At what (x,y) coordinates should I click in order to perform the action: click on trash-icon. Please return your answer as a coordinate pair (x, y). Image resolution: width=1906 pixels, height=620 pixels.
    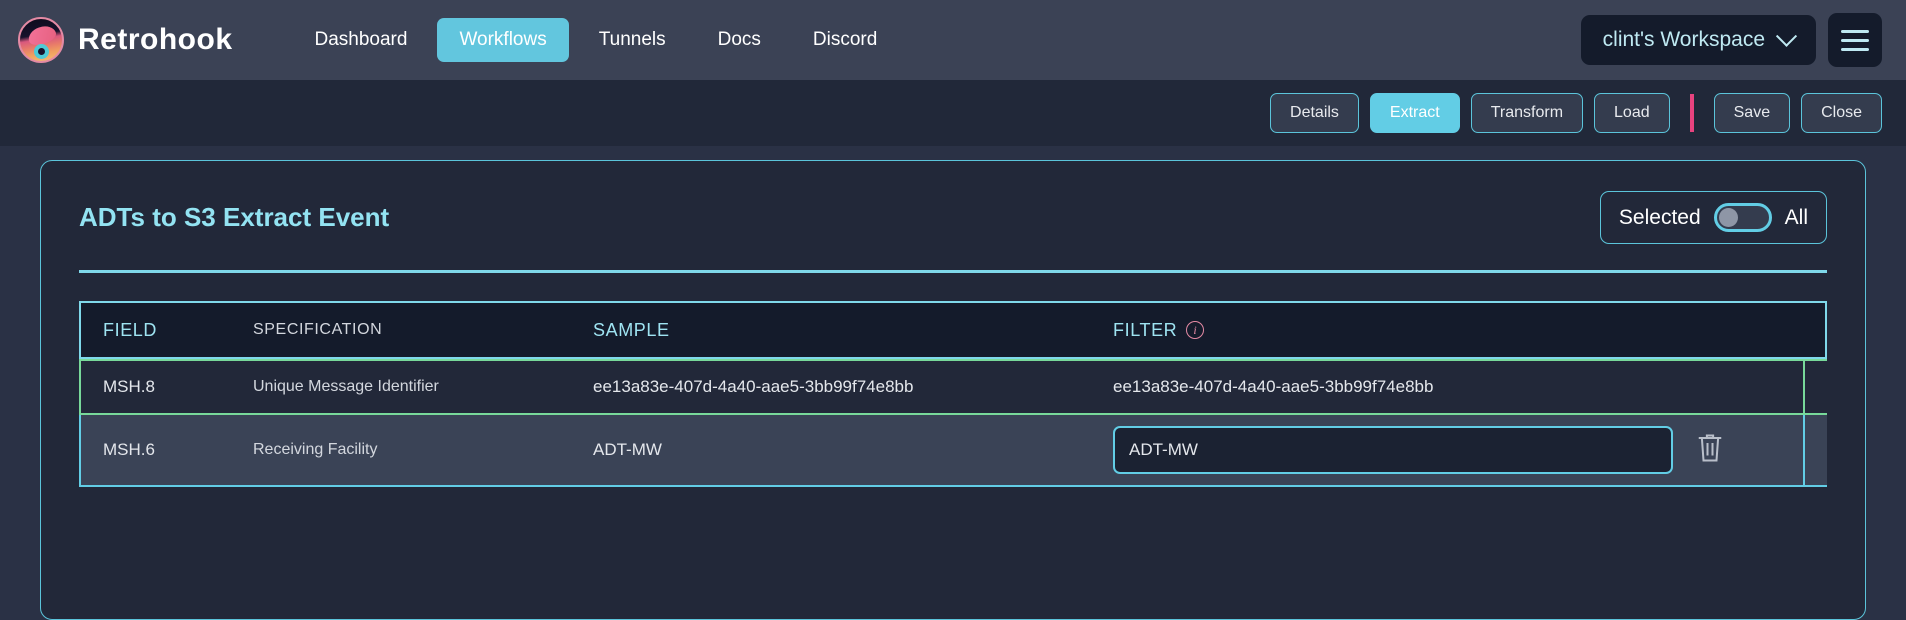
    Looking at the image, I should click on (1710, 450).